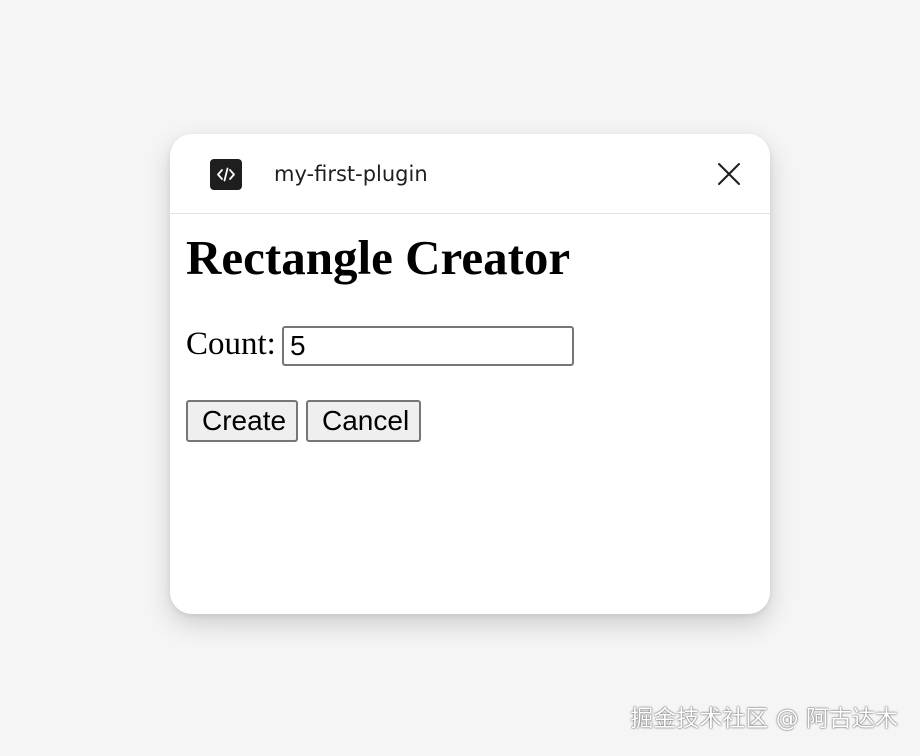 Image resolution: width=920 pixels, height=756 pixels. What do you see at coordinates (231, 344) in the screenshot?
I see `count-label: Count:` at bounding box center [231, 344].